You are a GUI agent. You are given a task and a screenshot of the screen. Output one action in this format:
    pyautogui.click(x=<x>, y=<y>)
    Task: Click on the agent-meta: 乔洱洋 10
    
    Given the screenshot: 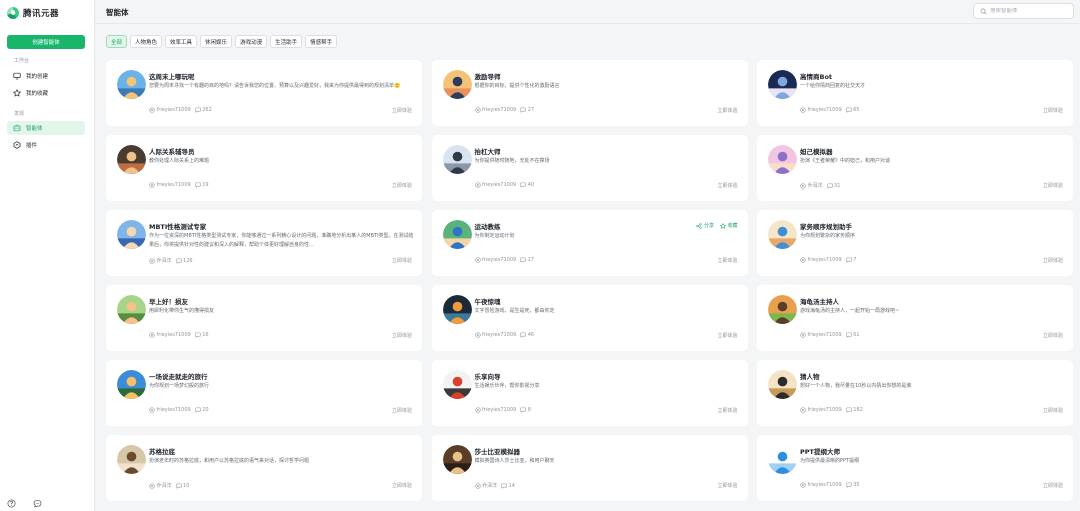 What is the action you would take?
    pyautogui.click(x=169, y=485)
    